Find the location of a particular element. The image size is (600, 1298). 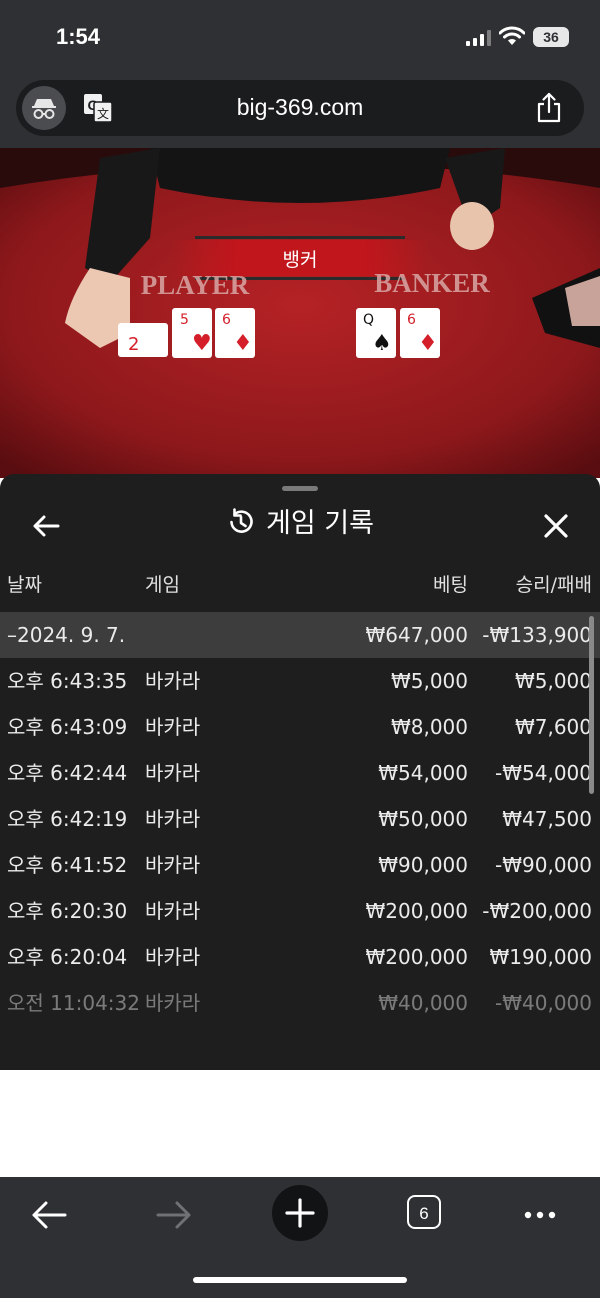

table-row: 오후 6:43:35 바카라 ₩5,000 ₩5,000 is located at coordinates (300, 681).